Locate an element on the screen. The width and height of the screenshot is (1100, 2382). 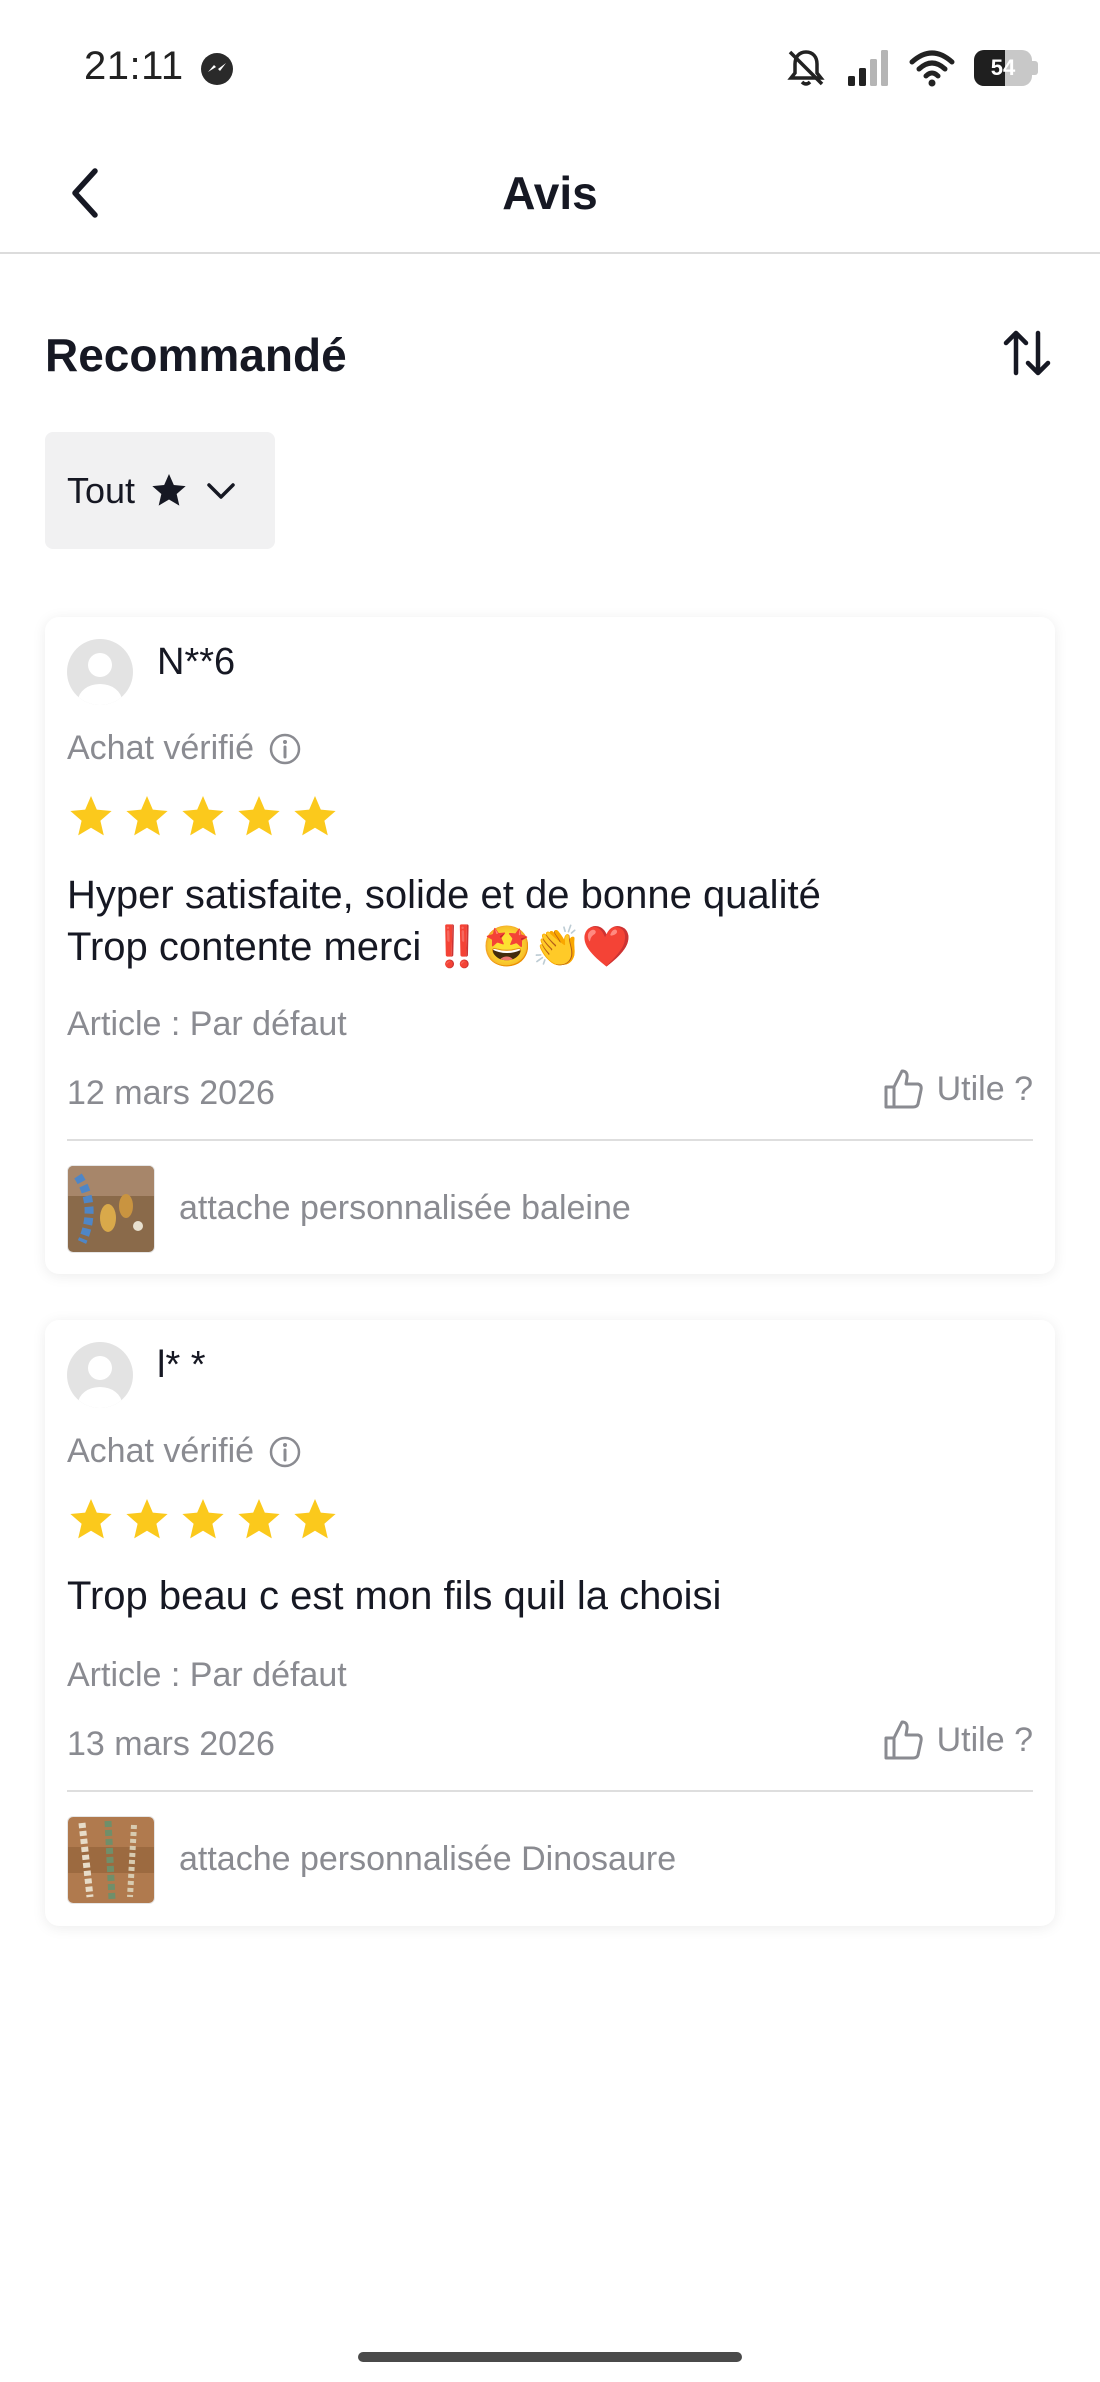
status-icons: 54 is located at coordinates (911, 68).